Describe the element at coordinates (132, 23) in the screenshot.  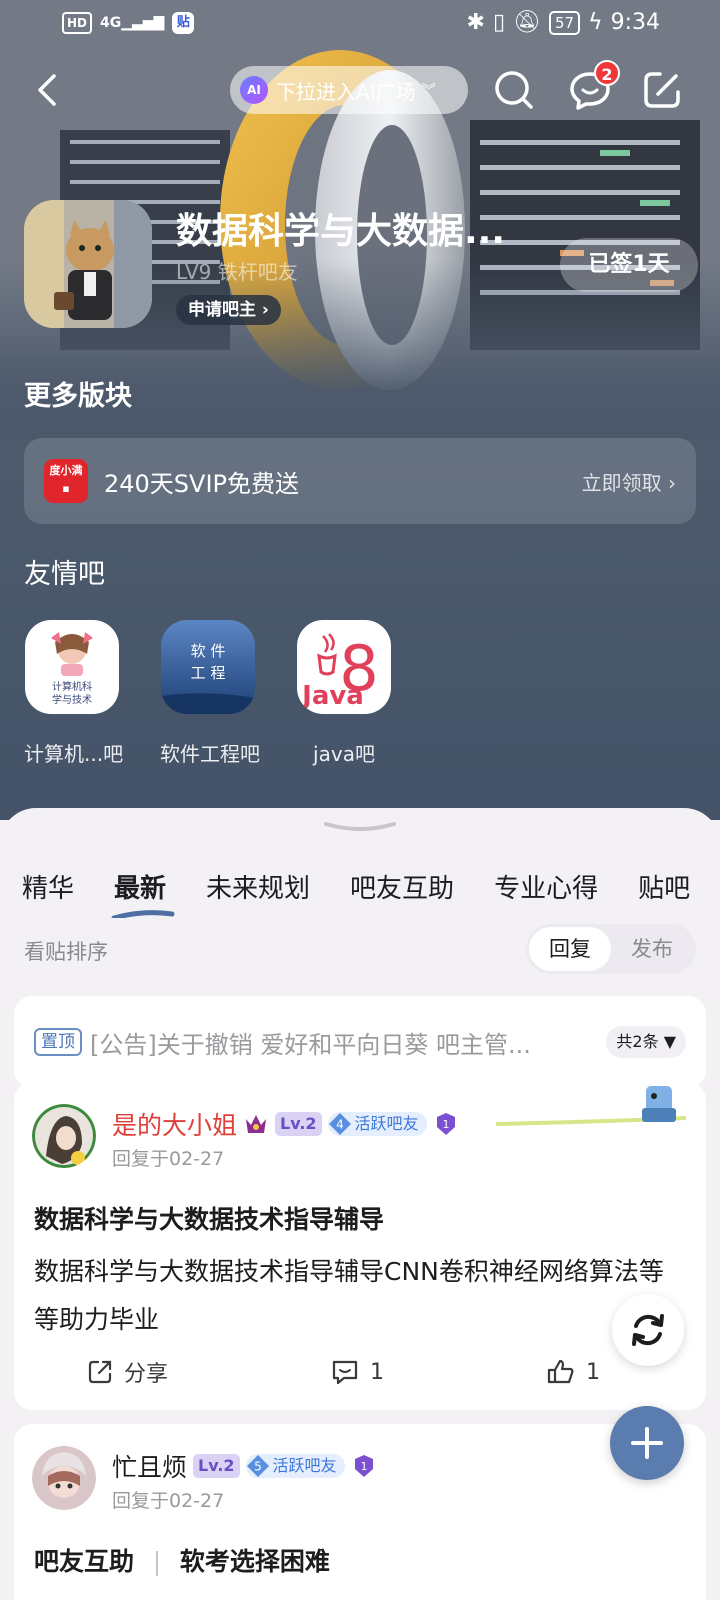
I see `signal-icon: 4G▁▃▅▇` at that location.